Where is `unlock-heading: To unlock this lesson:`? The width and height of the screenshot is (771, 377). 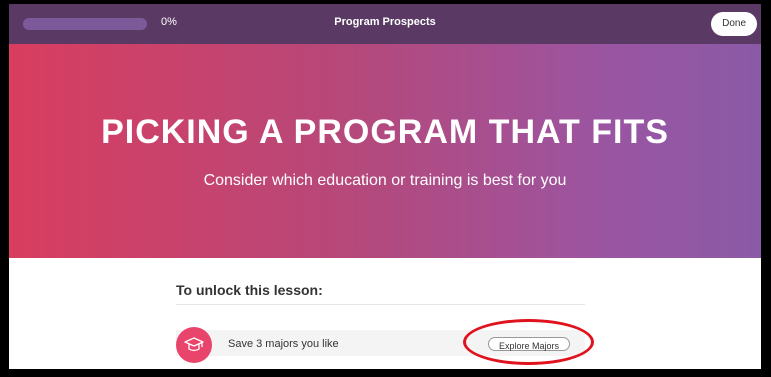
unlock-heading: To unlock this lesson: is located at coordinates (249, 290).